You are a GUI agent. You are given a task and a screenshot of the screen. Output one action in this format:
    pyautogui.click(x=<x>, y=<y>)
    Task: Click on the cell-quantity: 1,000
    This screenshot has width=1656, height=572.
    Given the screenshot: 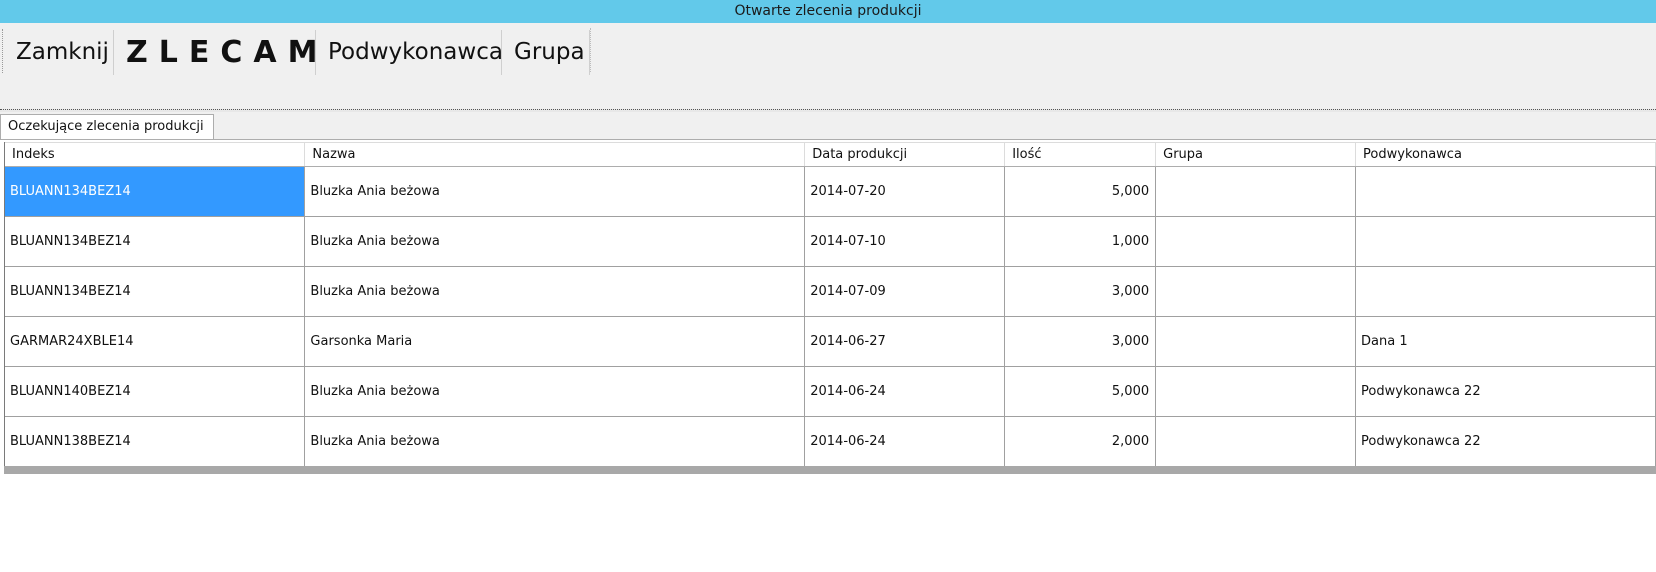 What is the action you would take?
    pyautogui.click(x=1080, y=241)
    